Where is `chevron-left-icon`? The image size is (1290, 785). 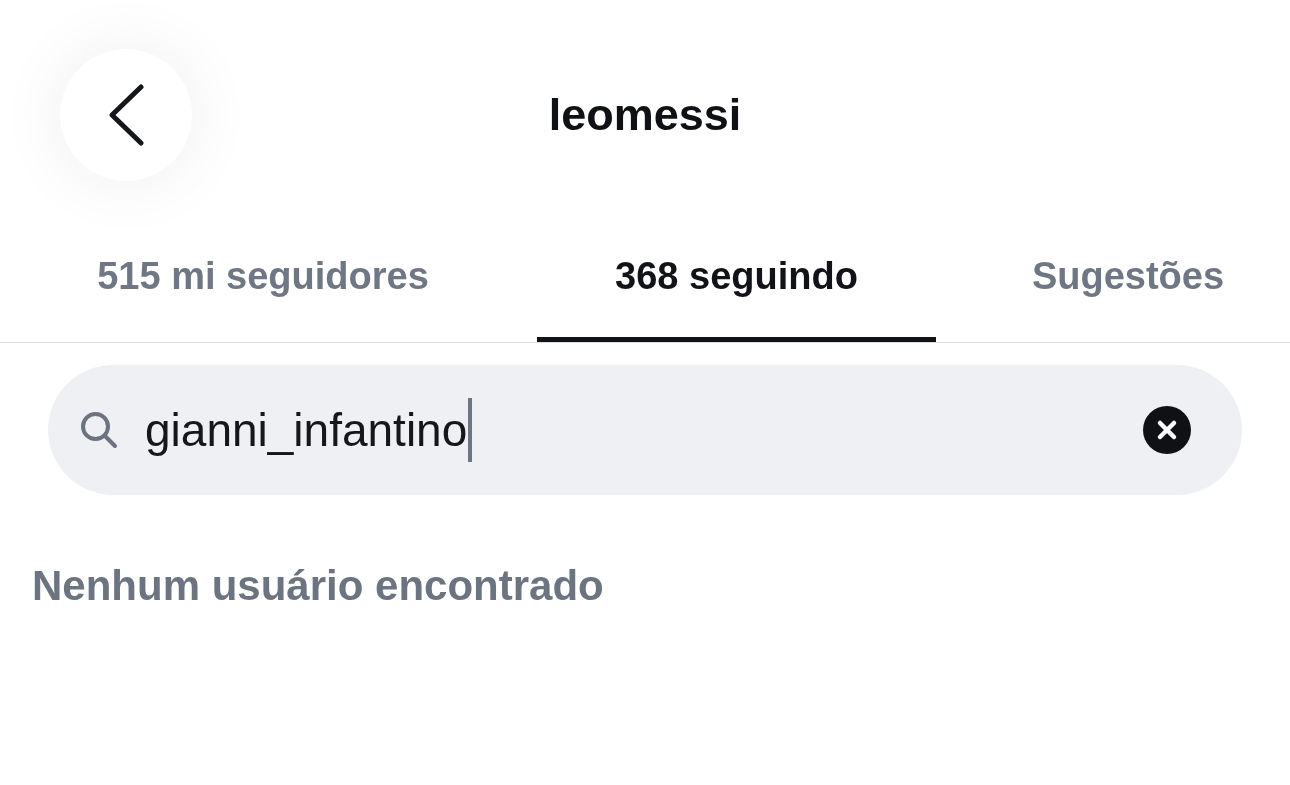
chevron-left-icon is located at coordinates (126, 115).